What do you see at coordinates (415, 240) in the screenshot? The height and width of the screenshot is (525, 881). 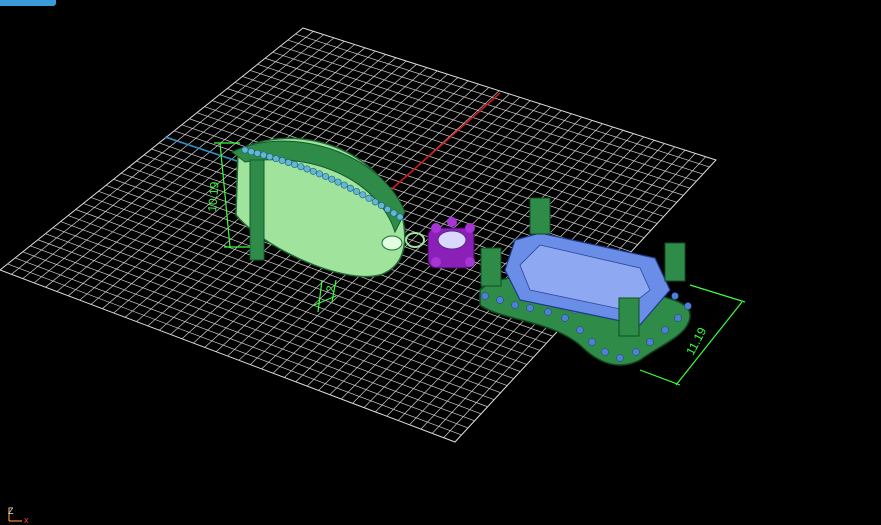 I see `connector-link` at bounding box center [415, 240].